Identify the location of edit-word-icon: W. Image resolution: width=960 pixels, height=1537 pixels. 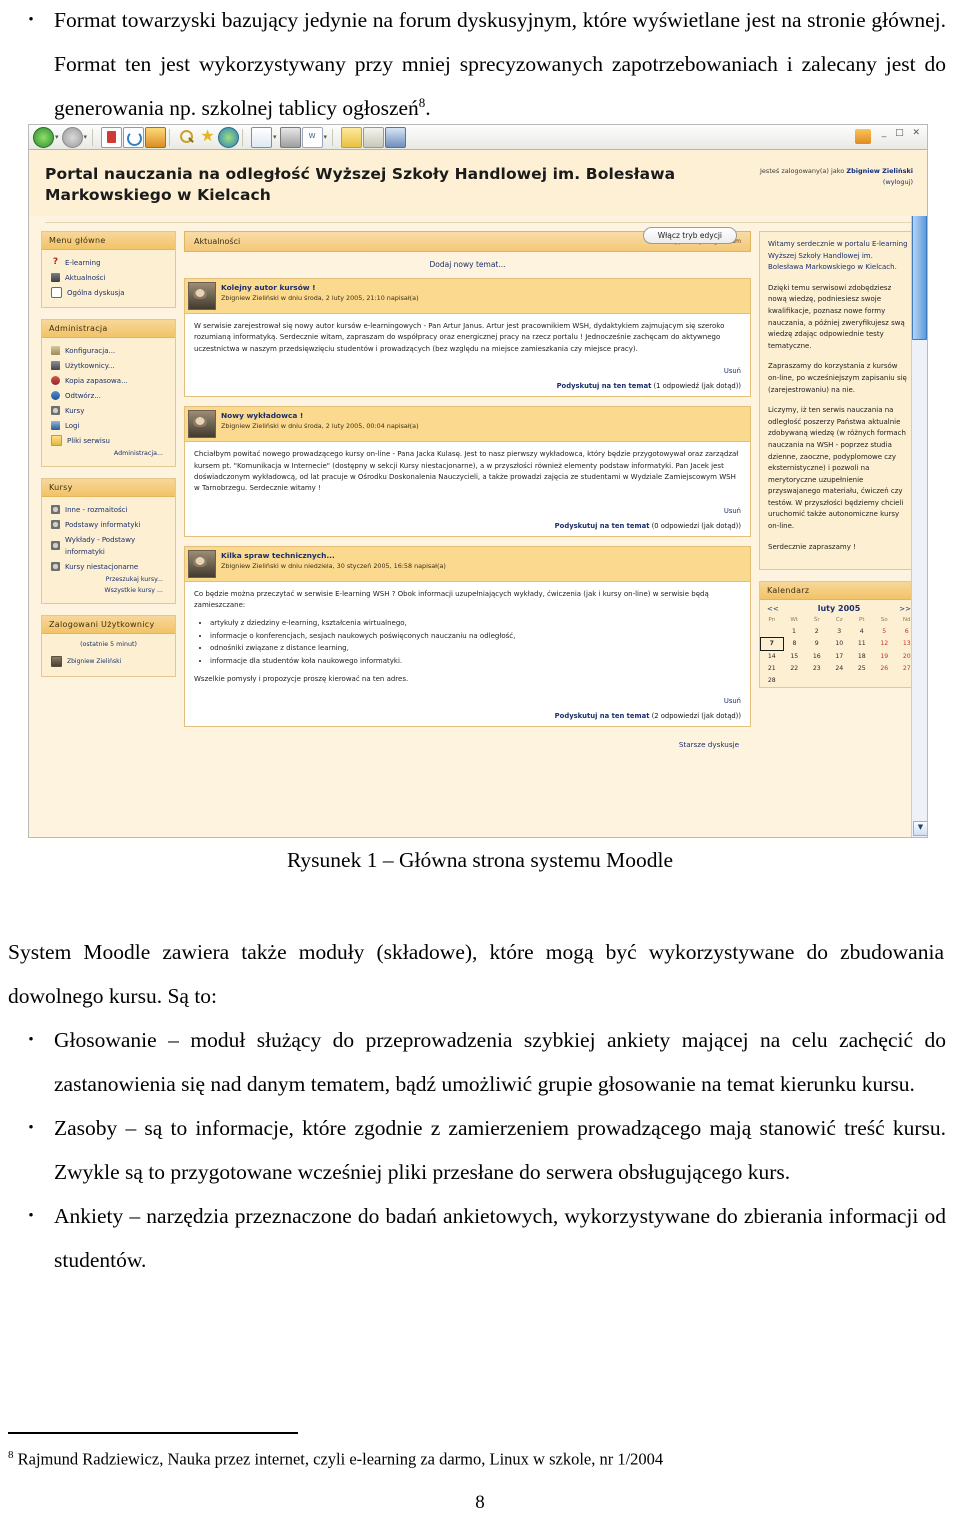
(312, 137).